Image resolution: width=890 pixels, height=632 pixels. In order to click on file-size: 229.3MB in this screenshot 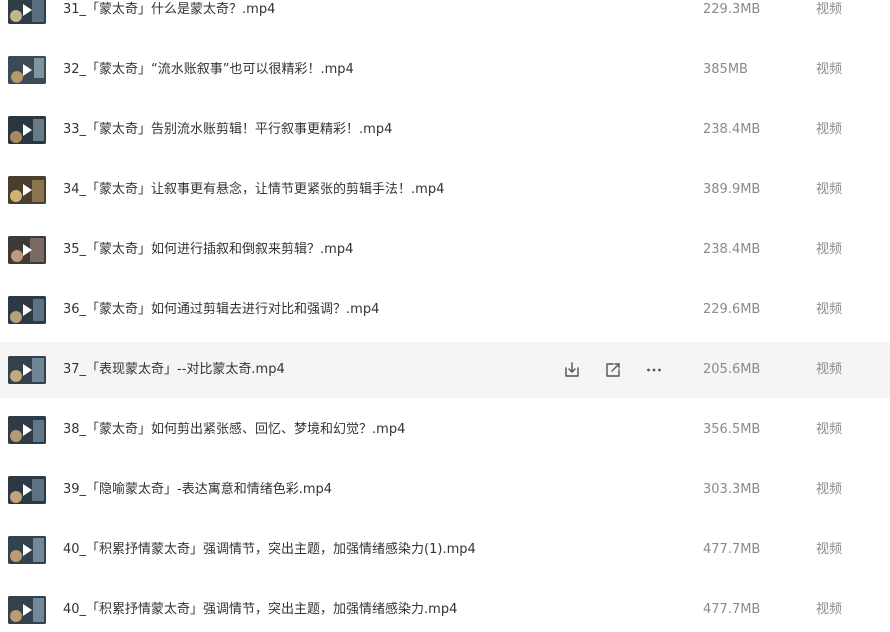, I will do `click(732, 9)`.